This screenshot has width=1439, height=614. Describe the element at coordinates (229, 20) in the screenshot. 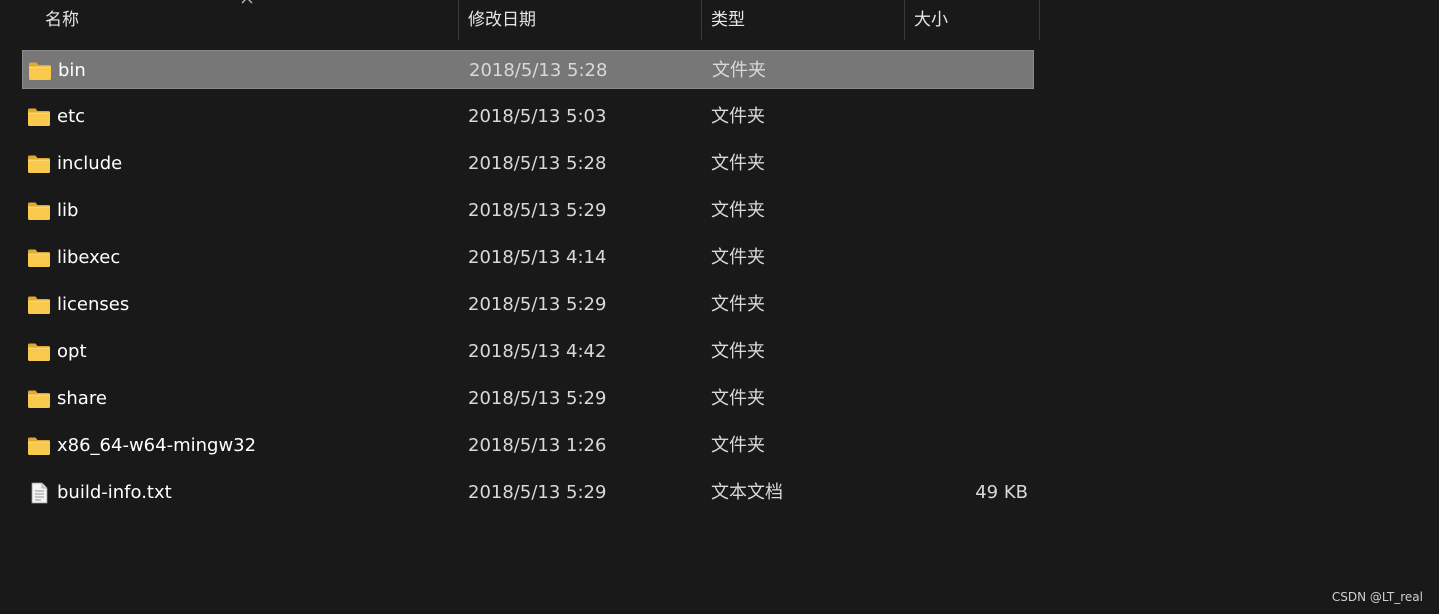

I see `column-header-name: 名称` at that location.